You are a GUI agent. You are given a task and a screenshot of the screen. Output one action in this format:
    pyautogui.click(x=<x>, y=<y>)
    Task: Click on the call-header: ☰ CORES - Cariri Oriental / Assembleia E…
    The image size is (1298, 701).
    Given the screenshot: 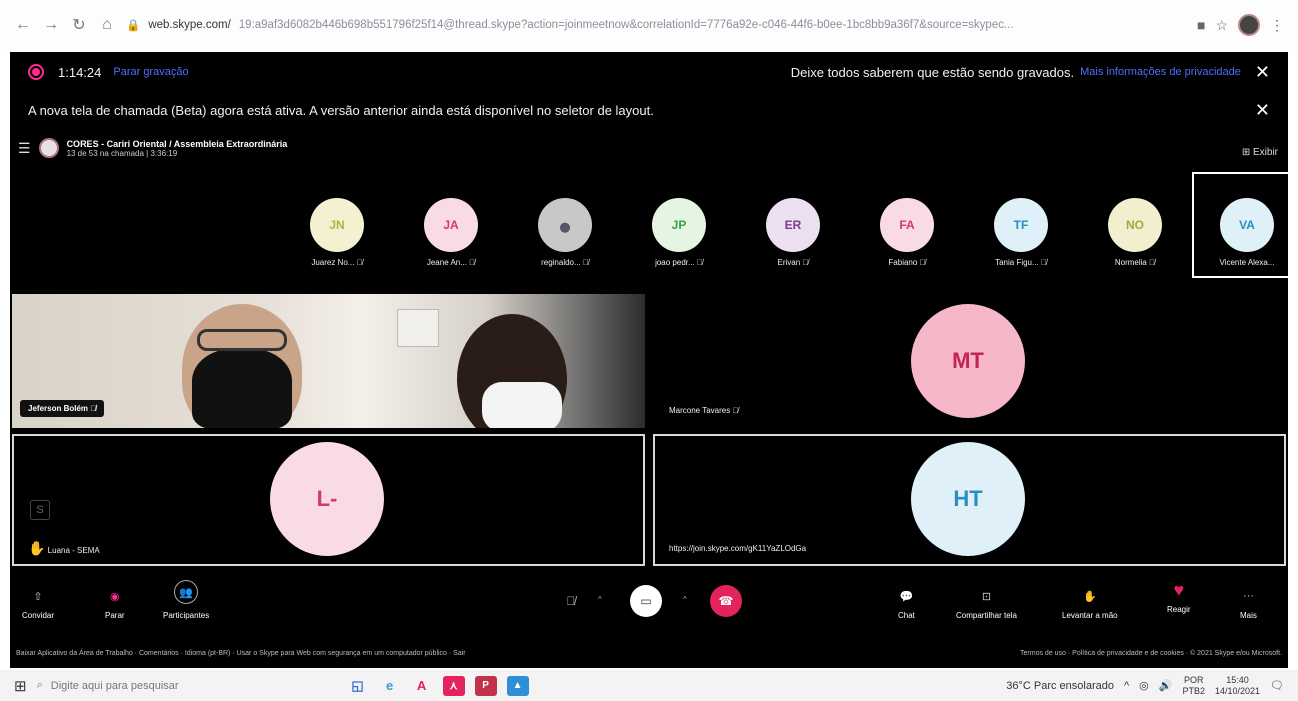 What is the action you would take?
    pyautogui.click(x=152, y=148)
    